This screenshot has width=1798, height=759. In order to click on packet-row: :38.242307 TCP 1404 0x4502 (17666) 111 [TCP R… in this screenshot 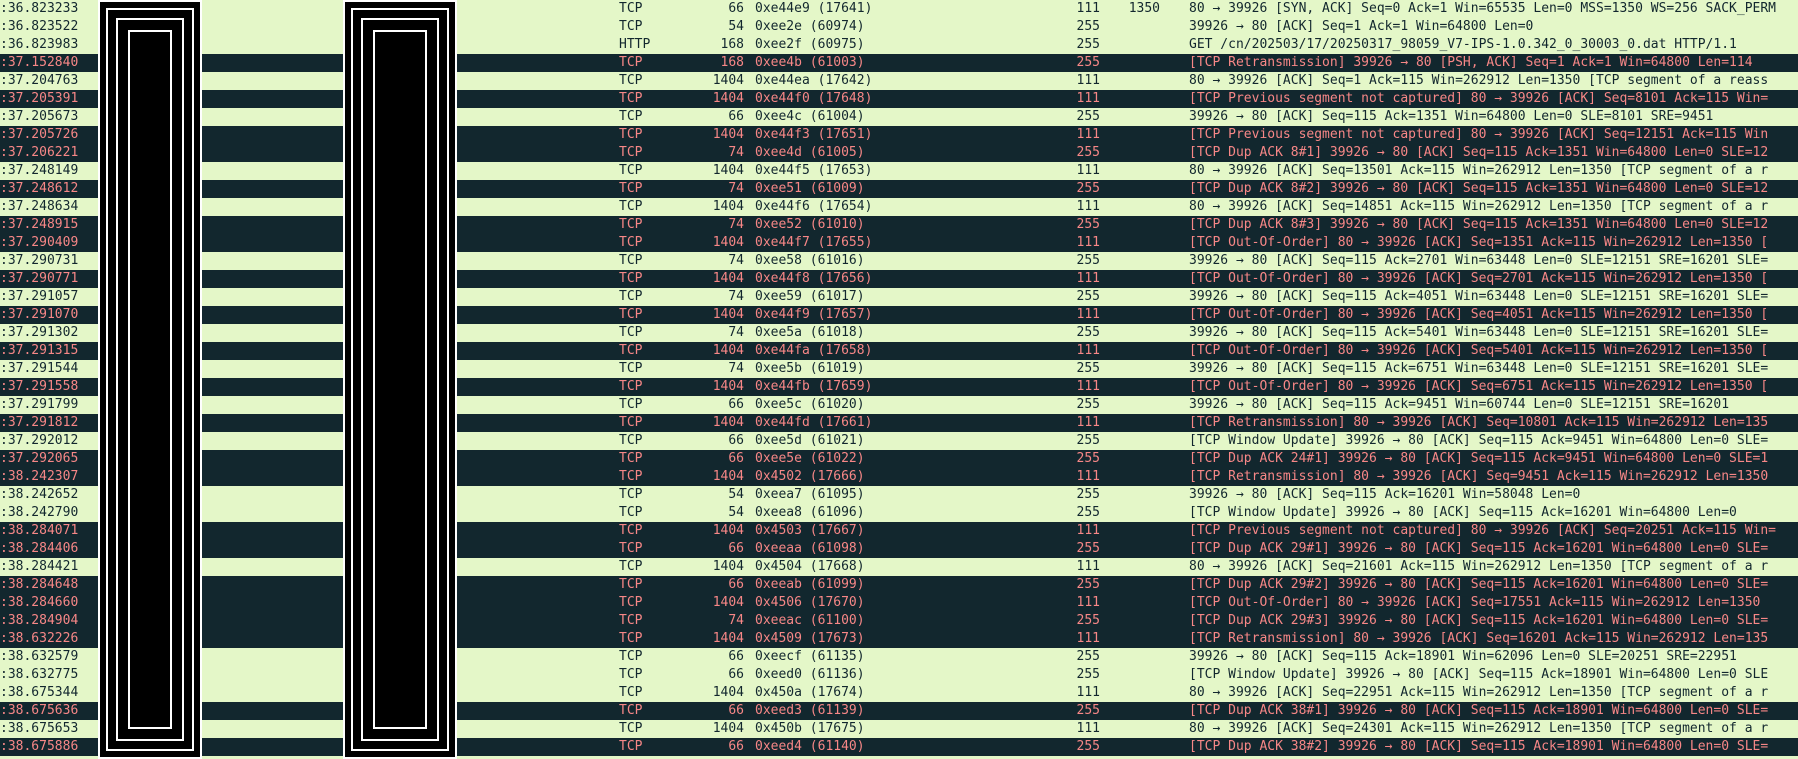, I will do `click(899, 477)`.